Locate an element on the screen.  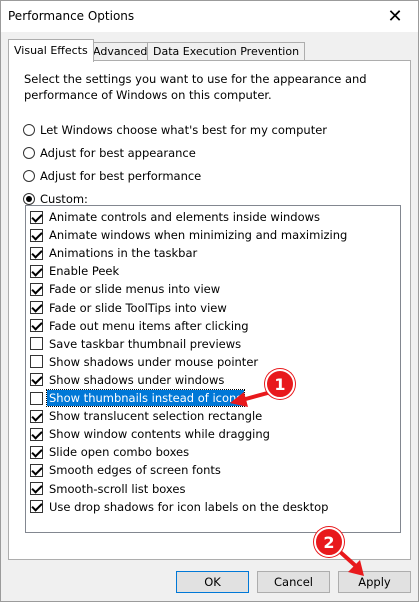
effect-option: Show shadows under mouse pointer is located at coordinates (145, 362).